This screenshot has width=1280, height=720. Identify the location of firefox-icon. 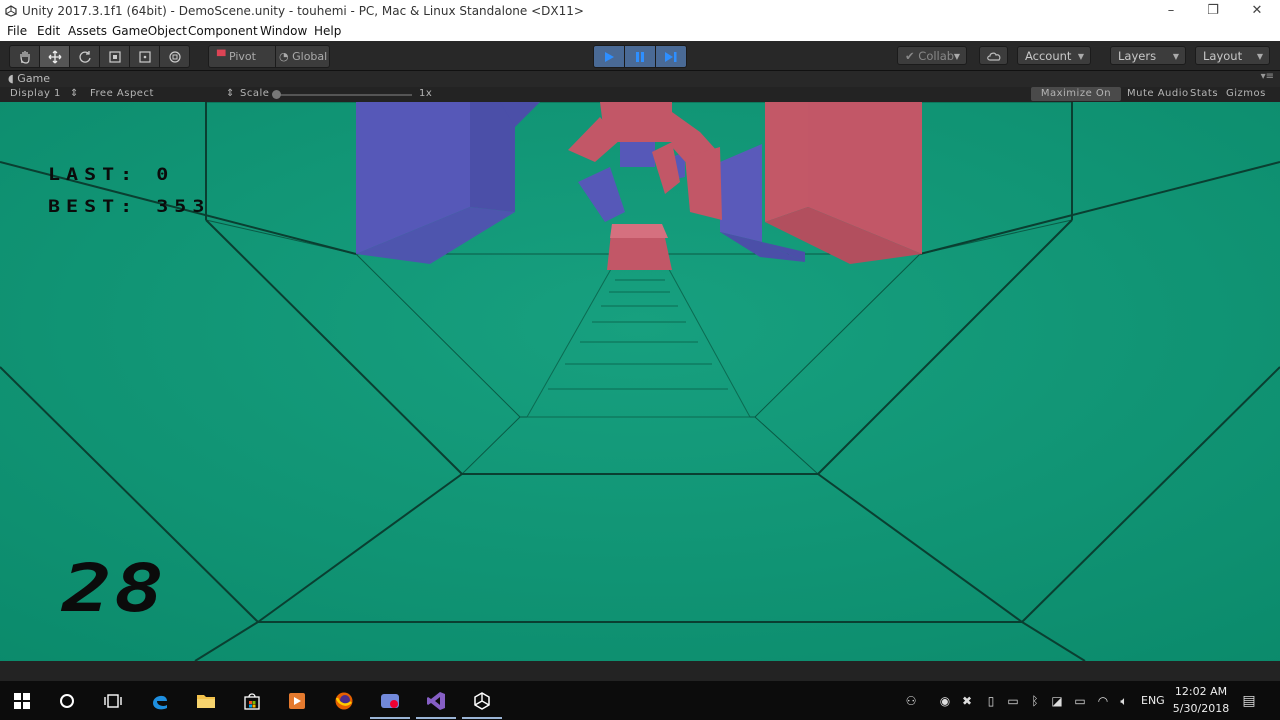
(344, 701).